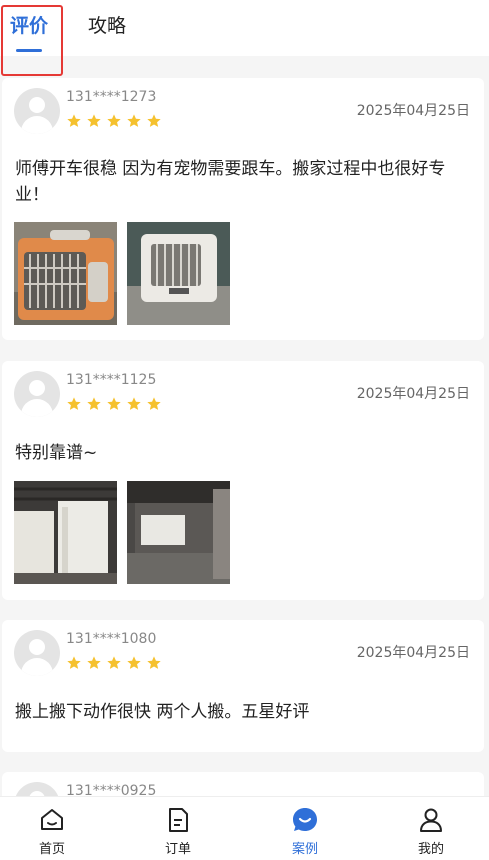  I want to click on bottom-tab-bar: 首页 订单 案例 我的, so click(244, 828).